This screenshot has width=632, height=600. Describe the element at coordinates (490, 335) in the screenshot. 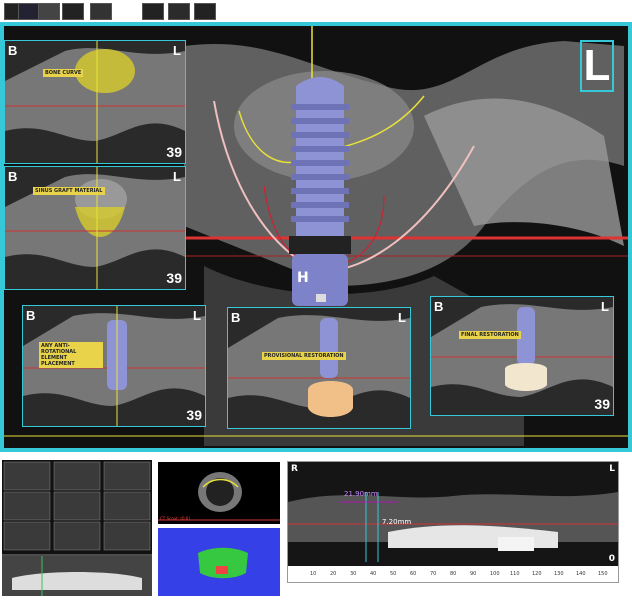

I see `annotation-note: FINAL RESTORATION` at that location.